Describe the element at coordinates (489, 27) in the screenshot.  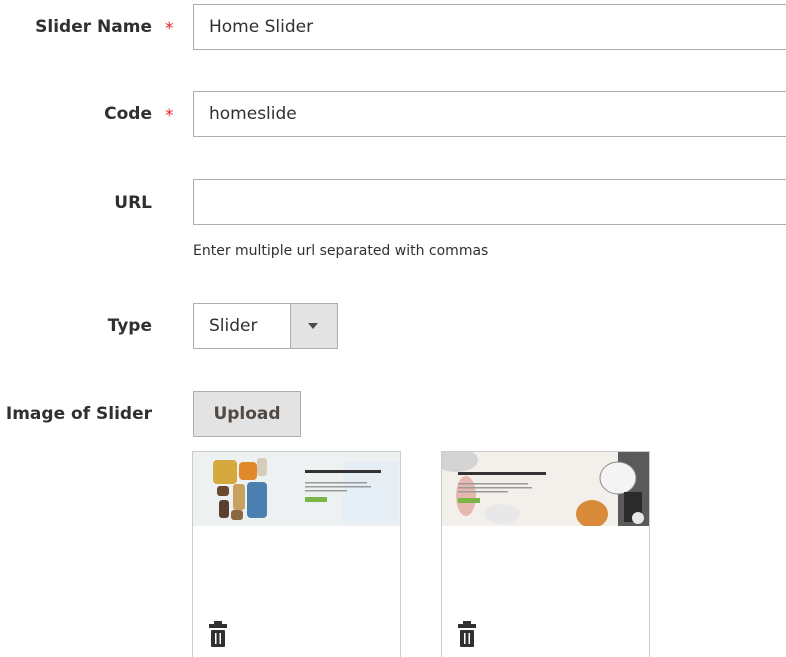
I see `slider-name-input: Home Slider` at that location.